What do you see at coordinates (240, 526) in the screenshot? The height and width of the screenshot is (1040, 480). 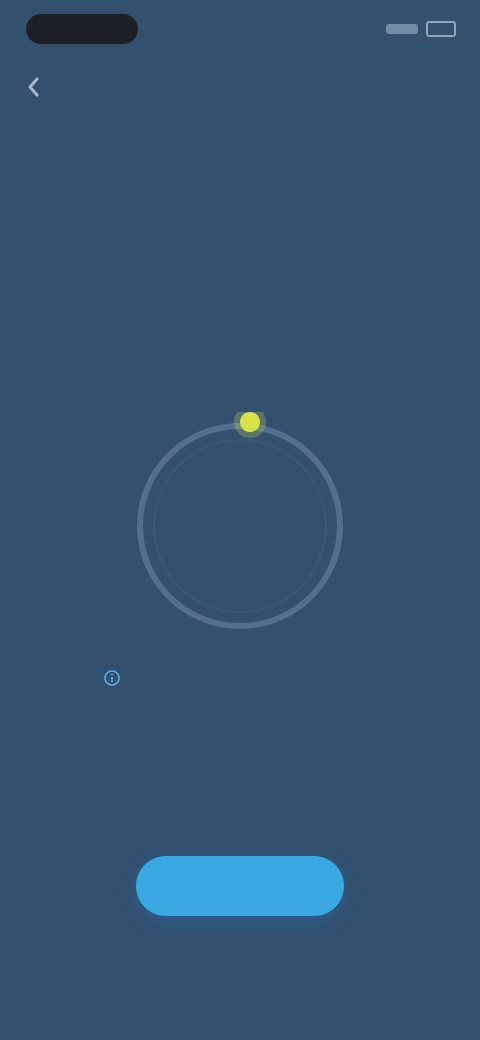 I see `progress-gauge` at bounding box center [240, 526].